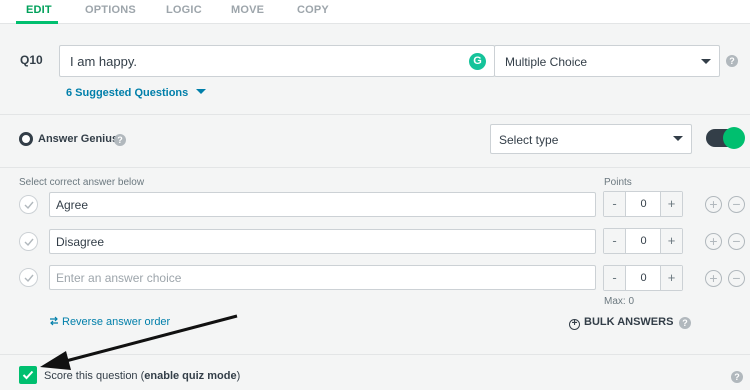 The width and height of the screenshot is (750, 390). I want to click on answer-genius-toggle, so click(725, 138).